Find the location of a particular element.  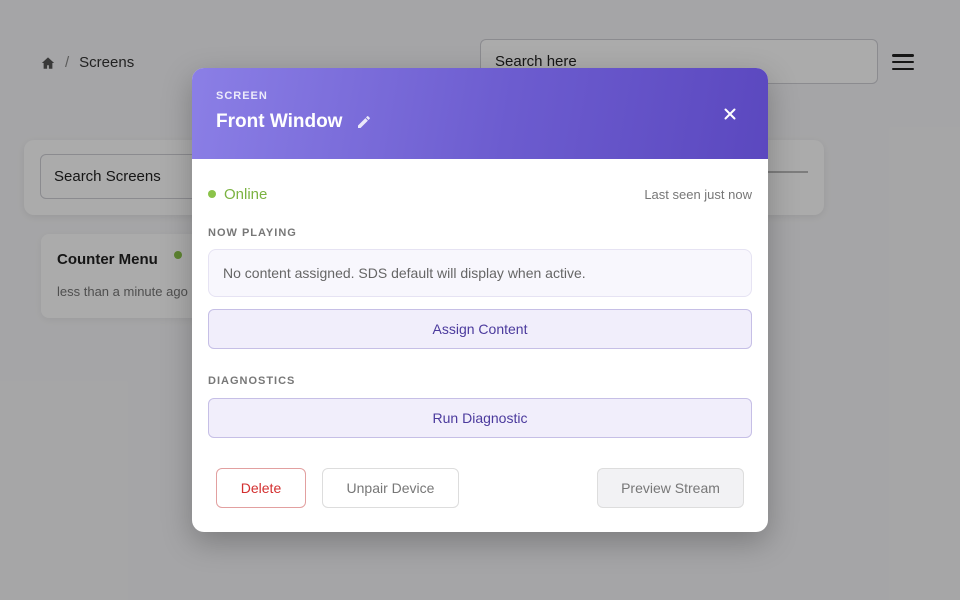

delete-button: Delete is located at coordinates (261, 488).